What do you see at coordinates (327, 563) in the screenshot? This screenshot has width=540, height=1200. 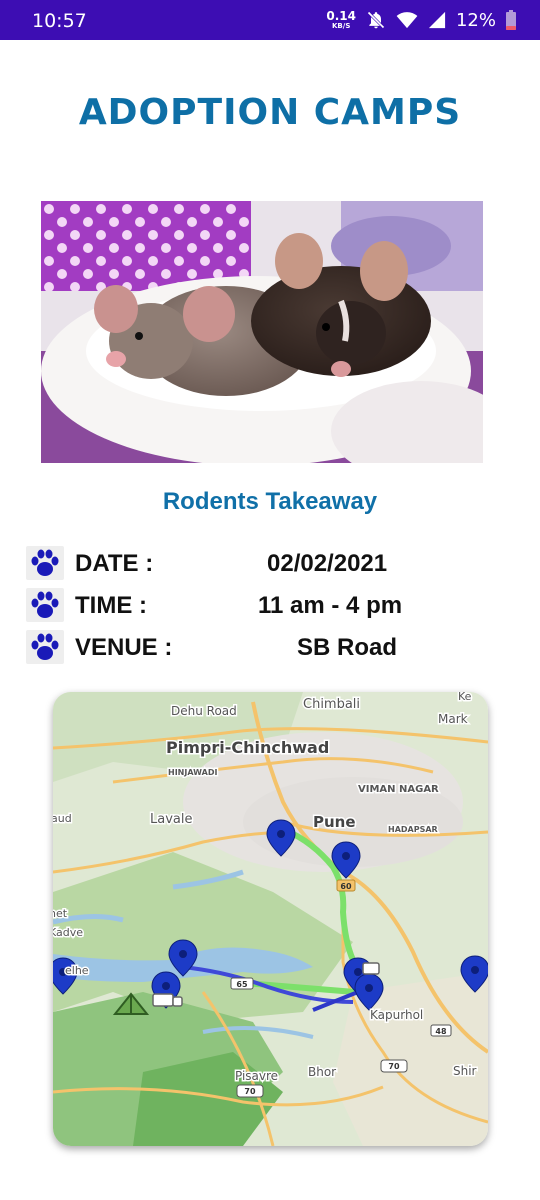 I see `date-value: 02/02/2021` at bounding box center [327, 563].